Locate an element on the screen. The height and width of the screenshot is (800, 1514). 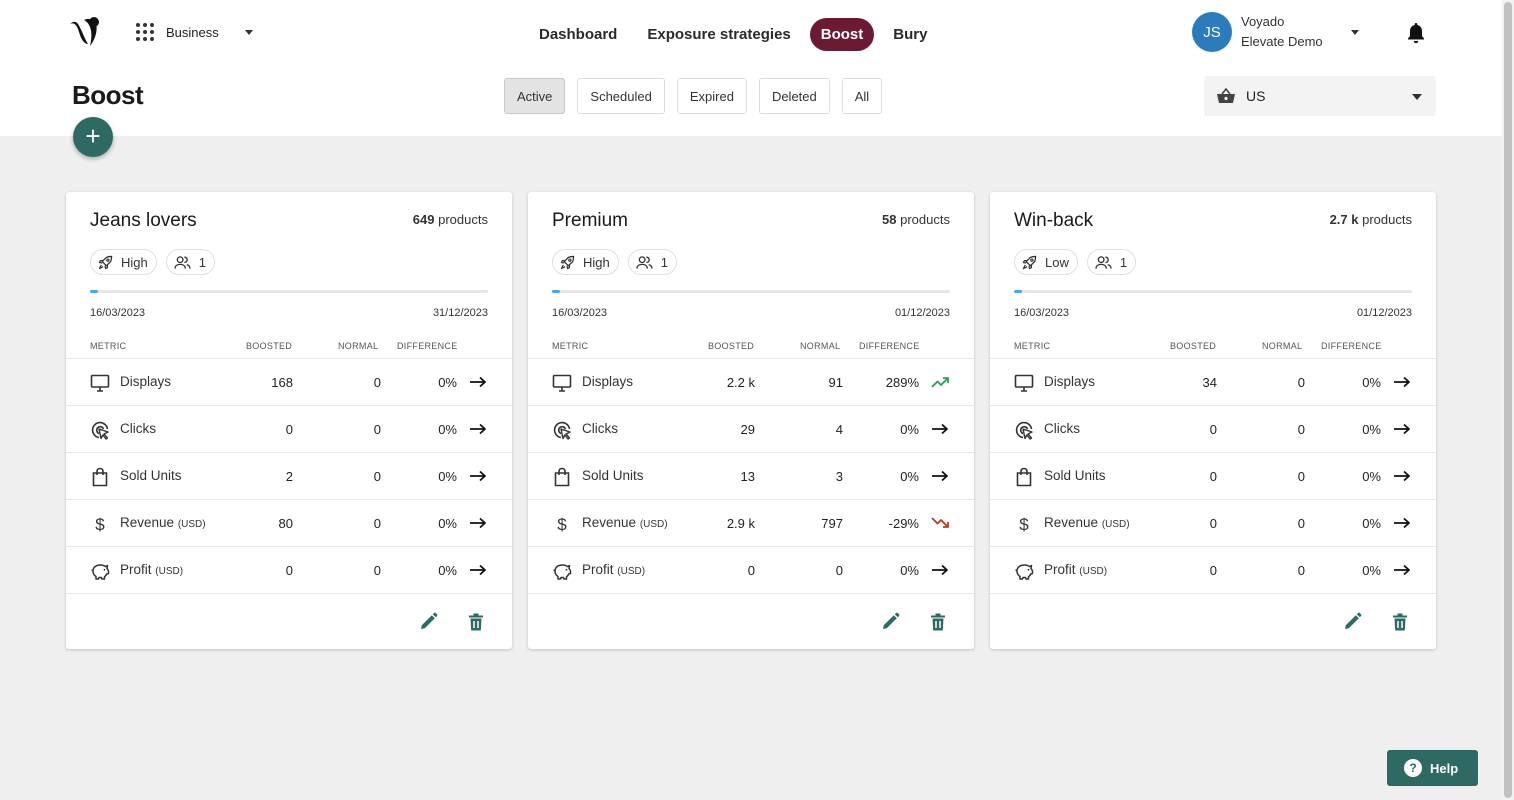
metric-name: Sold Units is located at coordinates (151, 475).